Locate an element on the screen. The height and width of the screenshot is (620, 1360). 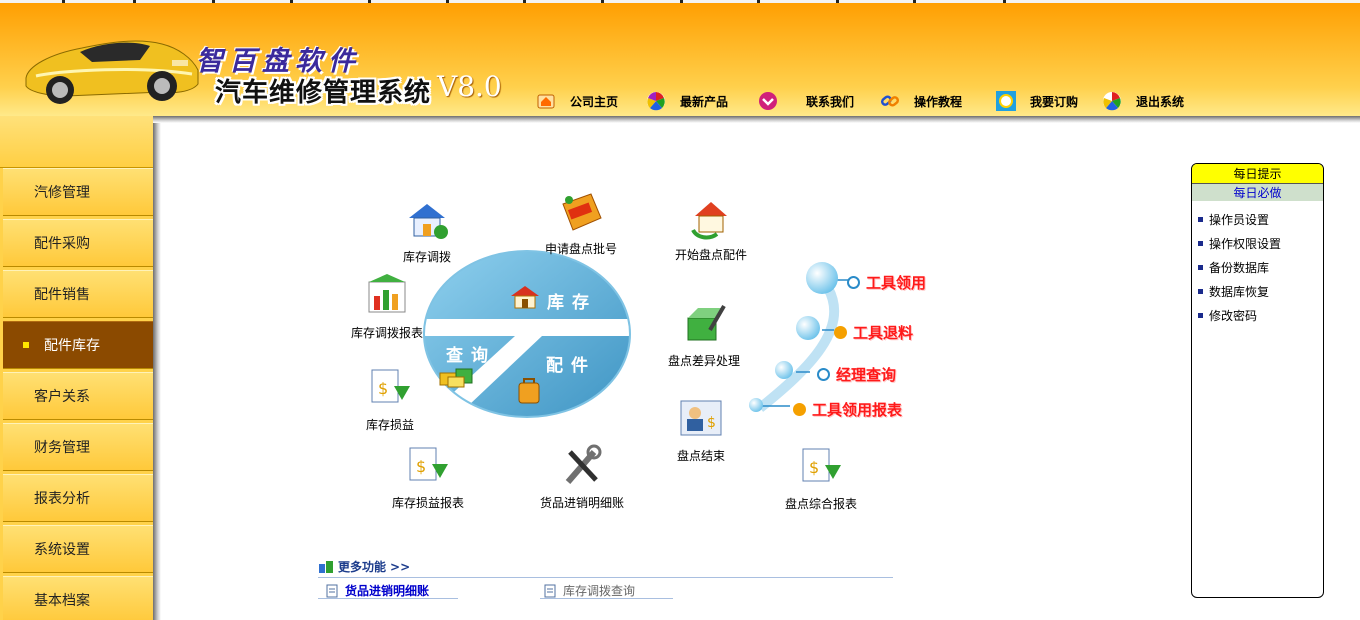
func-goods-ledger: 货品进销明细账 is located at coordinates (582, 476).